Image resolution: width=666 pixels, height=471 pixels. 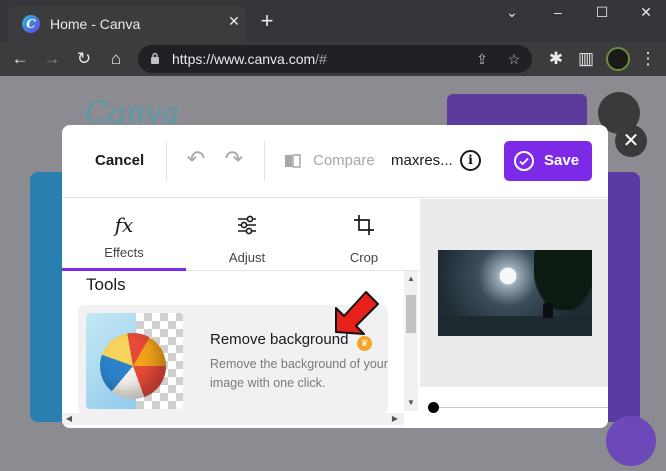 I want to click on browser-tab: C Home - Canva ✕, so click(x=127, y=24).